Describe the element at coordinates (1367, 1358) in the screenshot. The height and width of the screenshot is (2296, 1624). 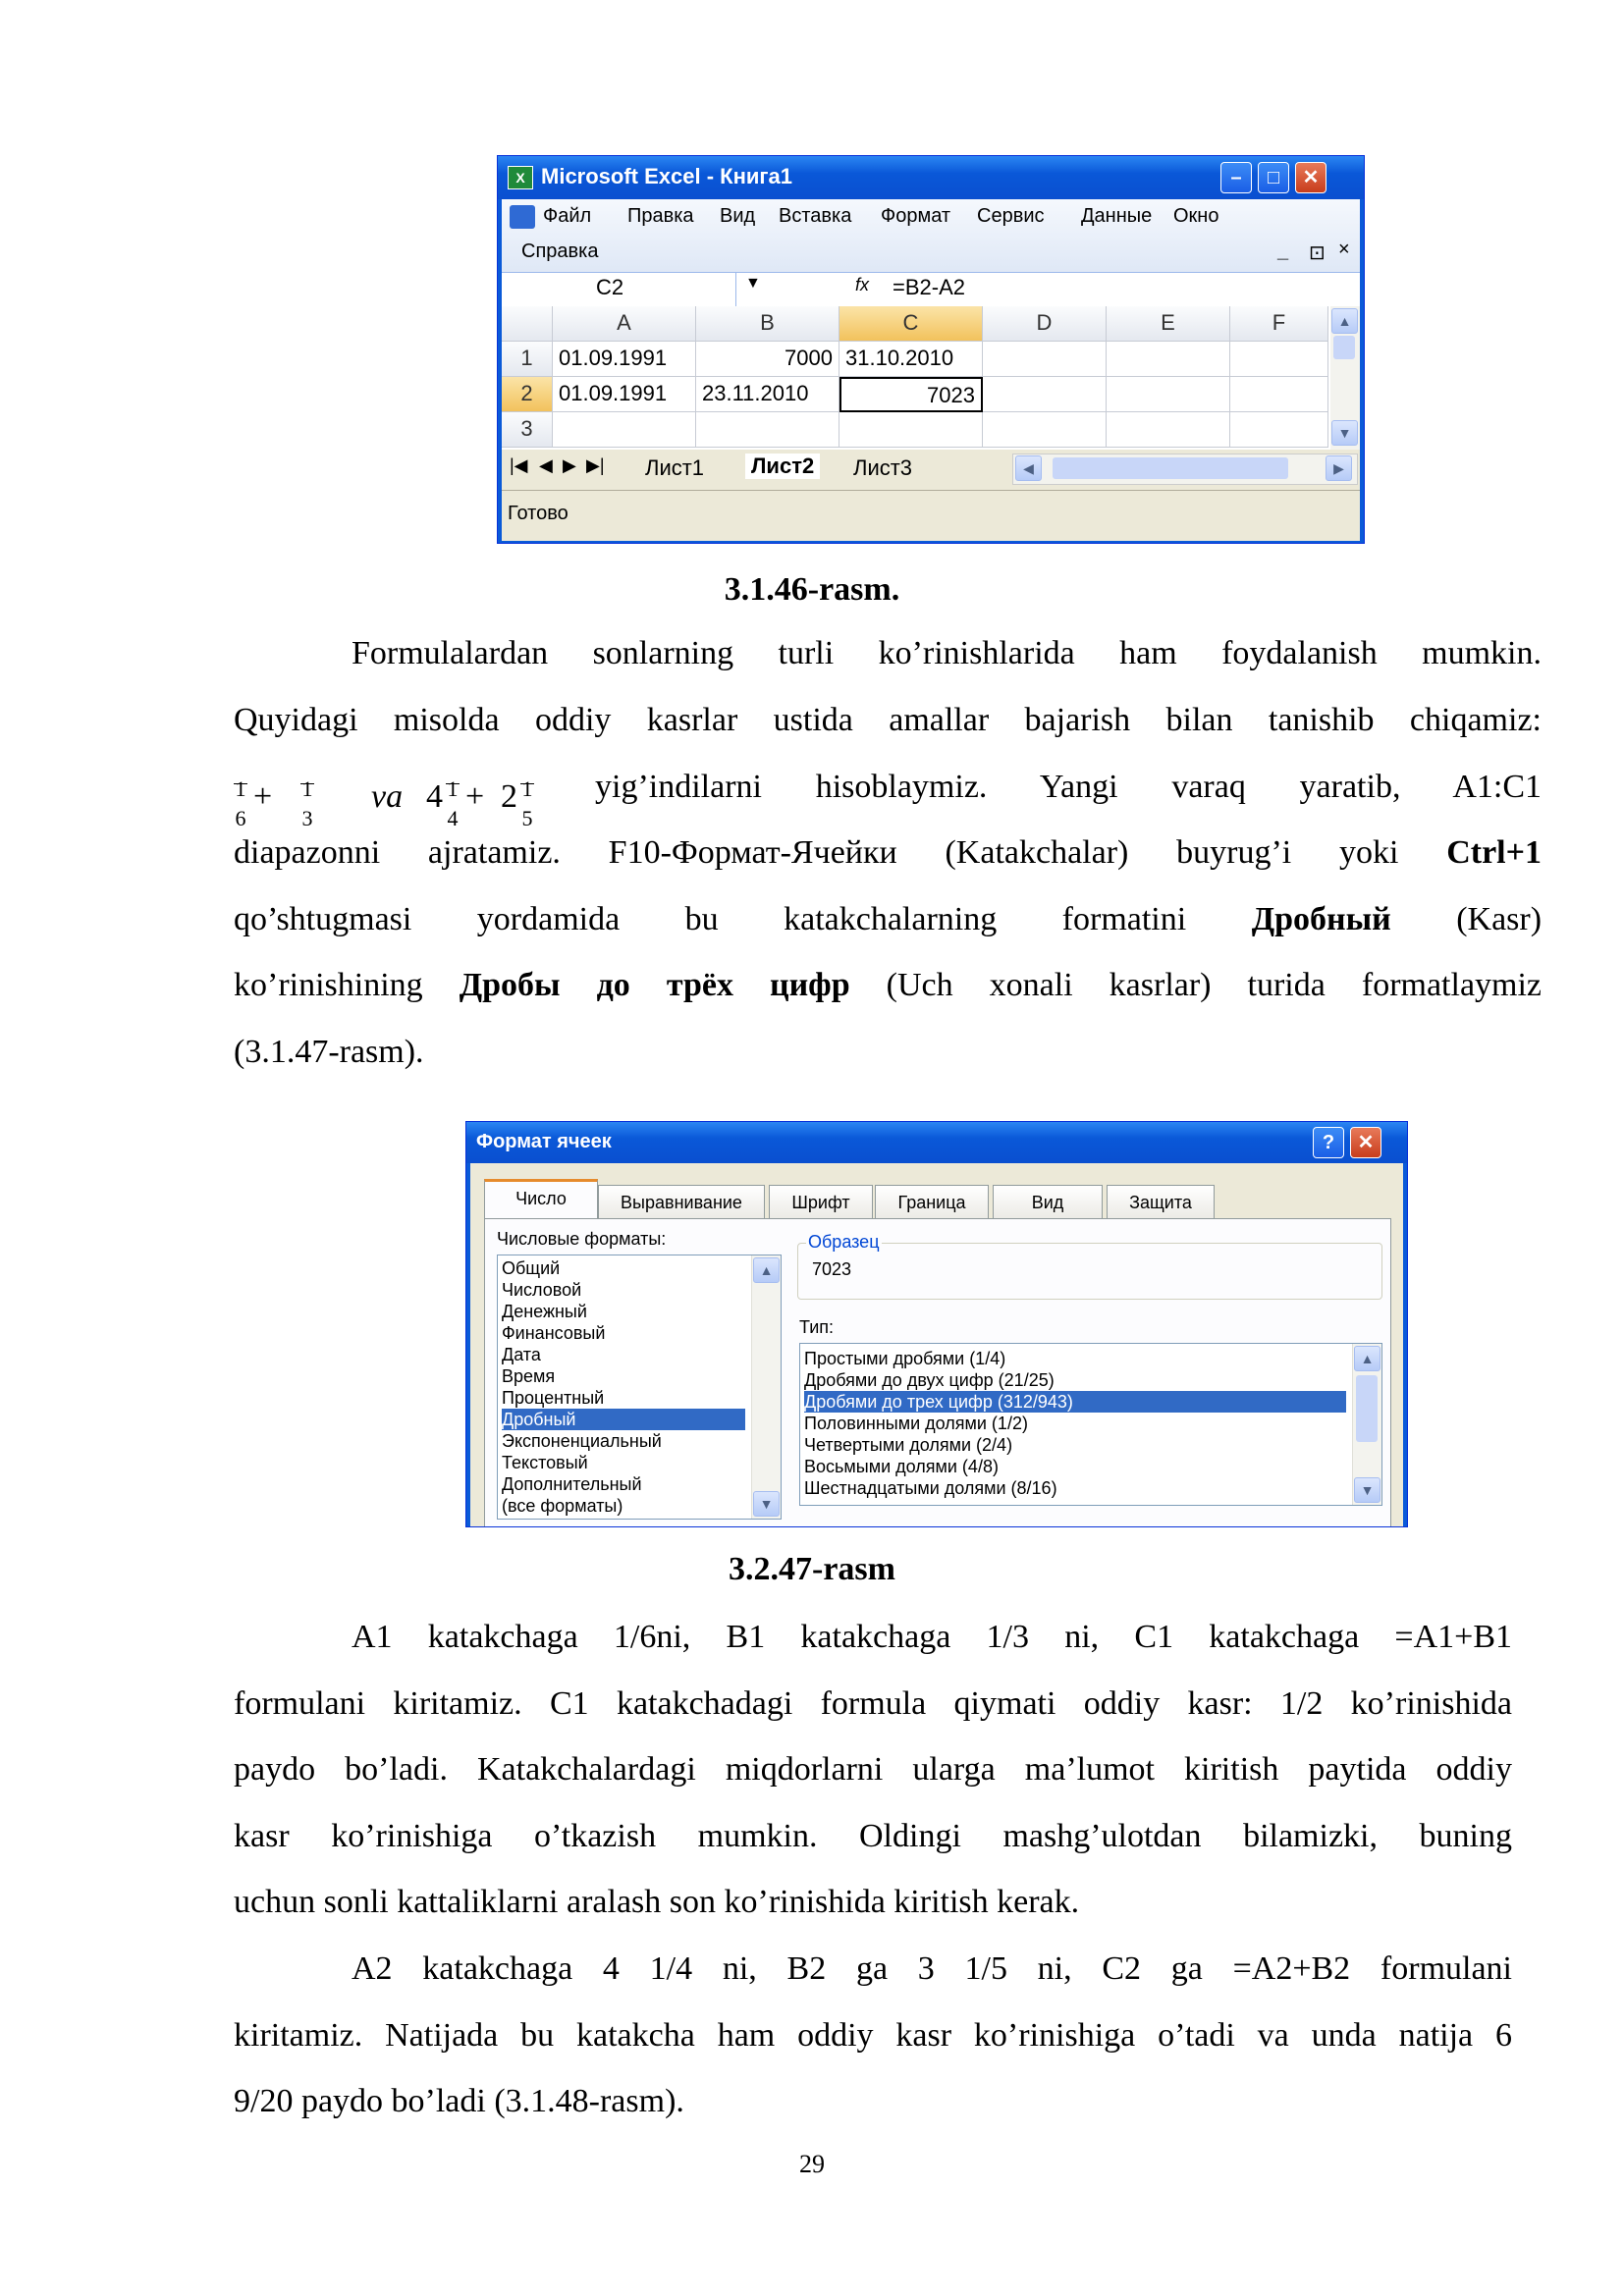
I see `type-scroll-up-icon: ▲` at that location.